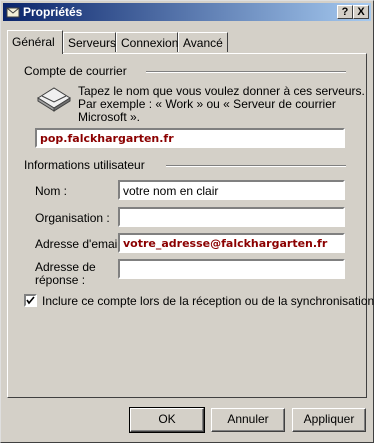 The image size is (374, 443). Describe the element at coordinates (231, 269) in the screenshot. I see `reply-address-input` at that location.